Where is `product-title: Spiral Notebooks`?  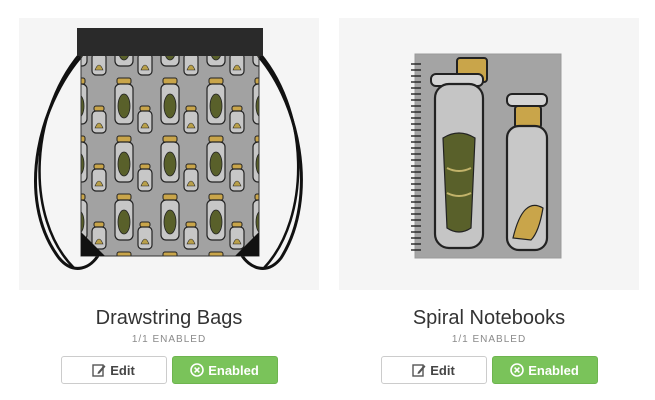
product-title: Spiral Notebooks is located at coordinates (489, 318).